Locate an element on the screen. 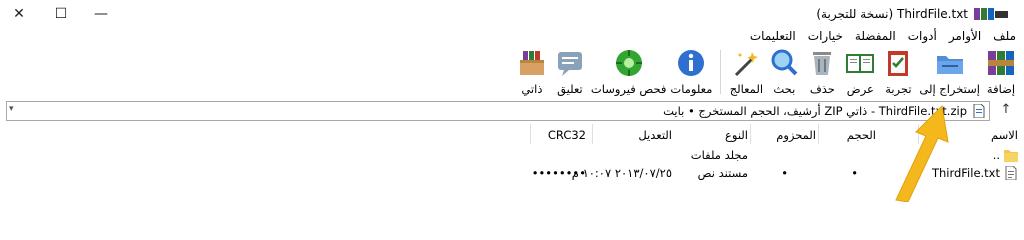 Image resolution: width=1024 pixels, height=240 pixels. archive-file-icon is located at coordinates (979, 111).